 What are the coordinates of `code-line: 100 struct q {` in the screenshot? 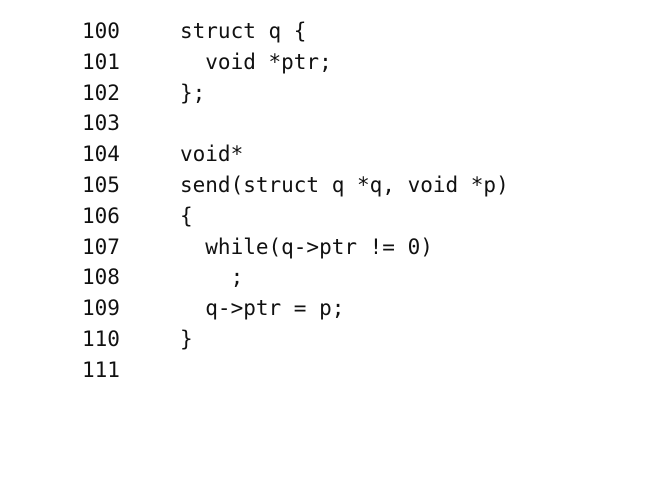 It's located at (331, 31).